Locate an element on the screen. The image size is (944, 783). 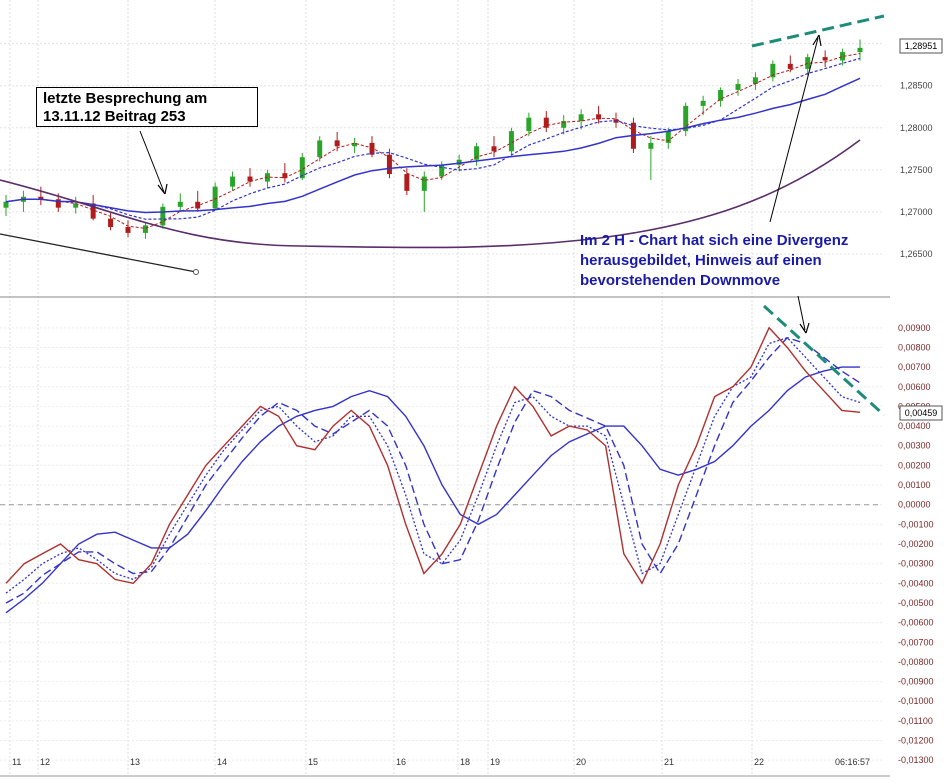
osc-tick-label: -0,00700 is located at coordinates (916, 642).